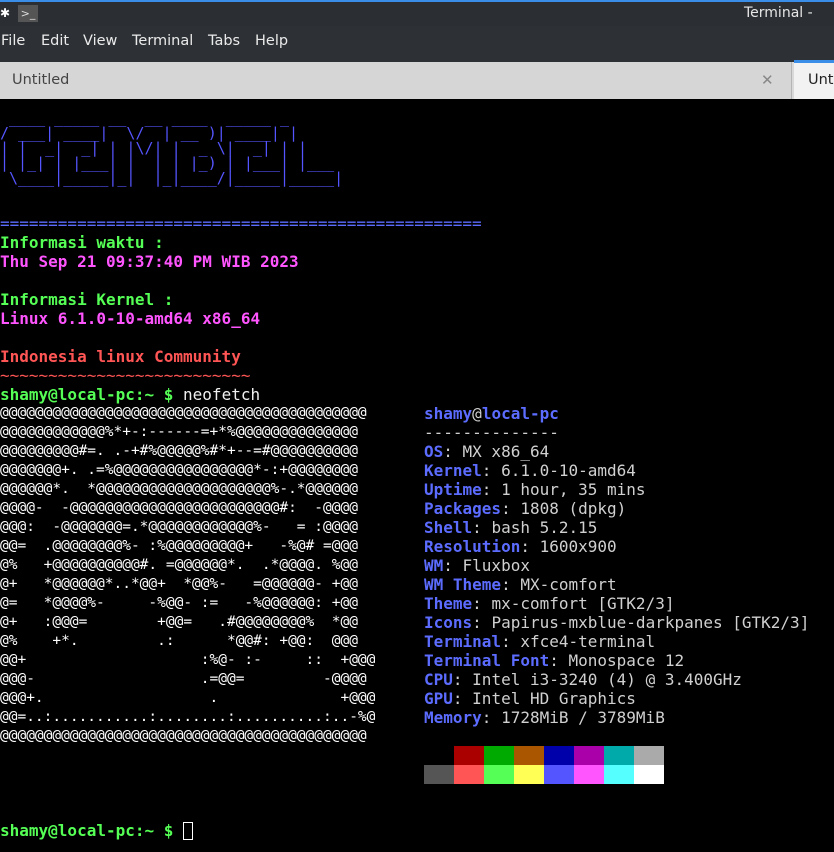 This screenshot has width=834, height=852. I want to click on info-key: WM Theme, so click(463, 584).